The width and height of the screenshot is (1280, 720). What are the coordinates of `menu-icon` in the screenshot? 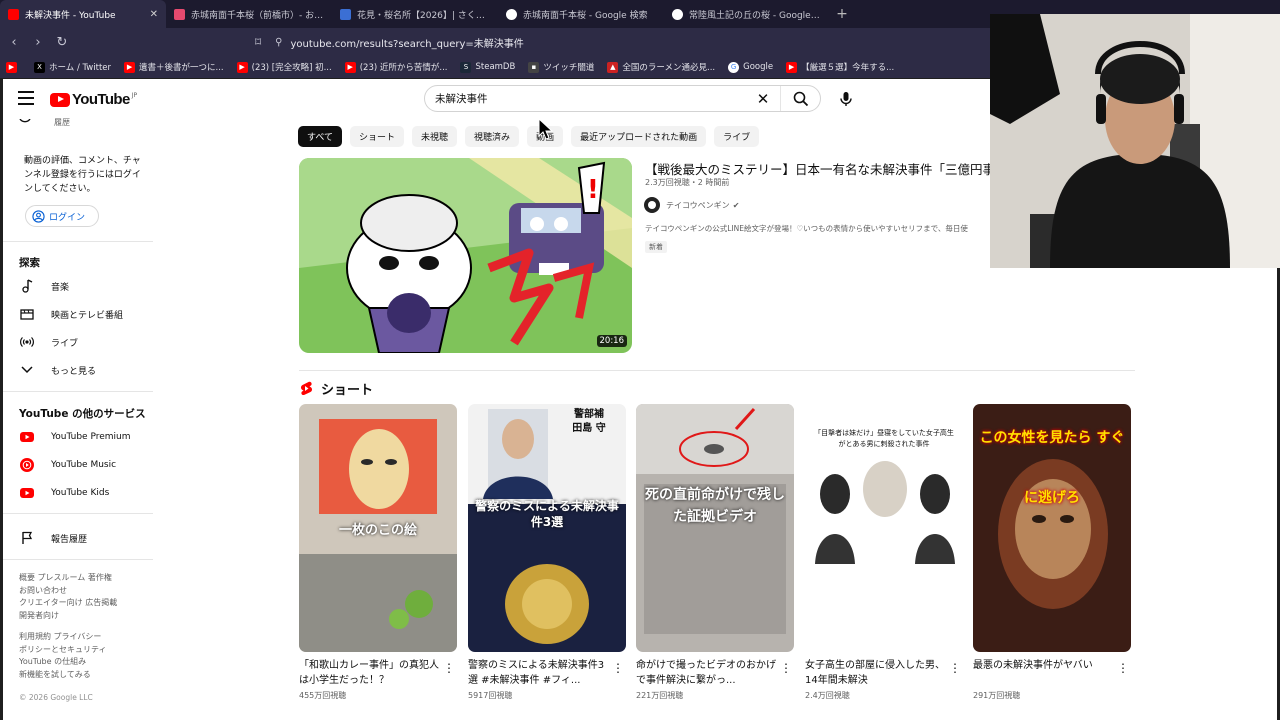 It's located at (26, 98).